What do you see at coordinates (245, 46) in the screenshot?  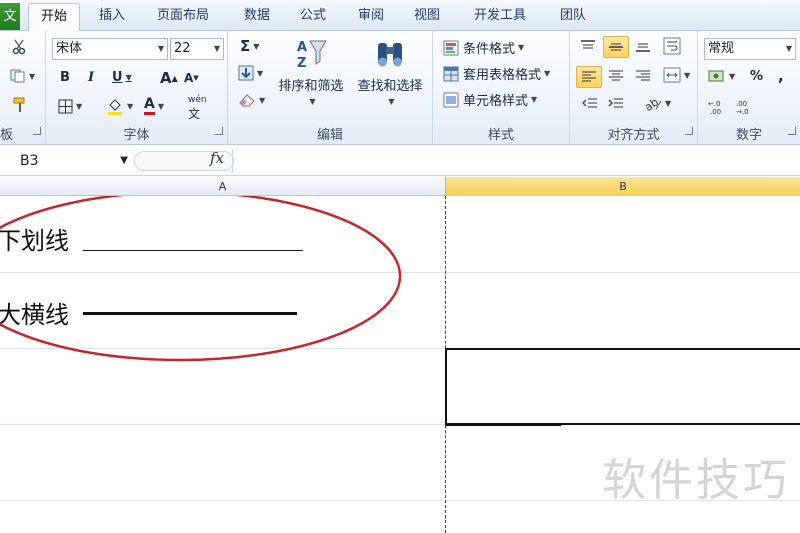 I see `sigma-icon: Σ` at bounding box center [245, 46].